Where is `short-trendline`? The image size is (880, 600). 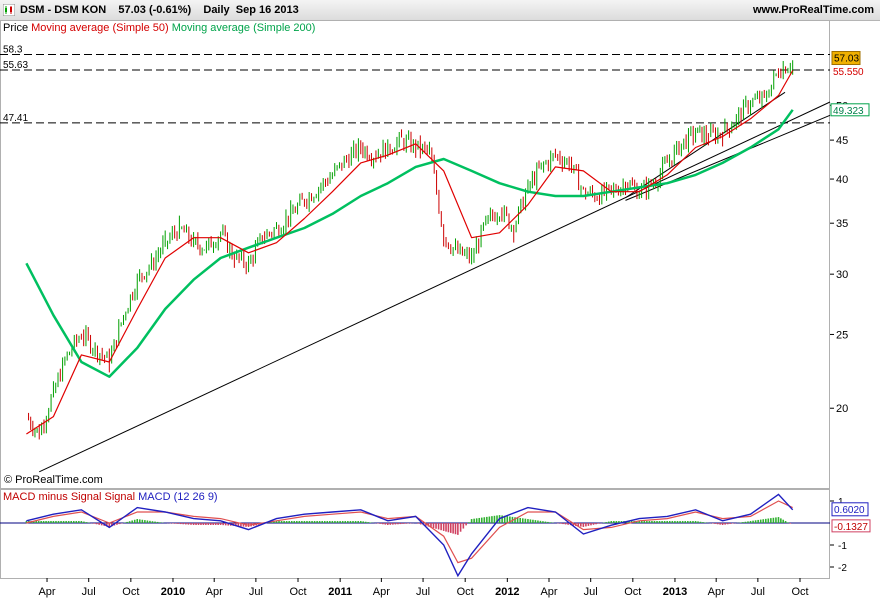
short-trendline is located at coordinates (705, 145).